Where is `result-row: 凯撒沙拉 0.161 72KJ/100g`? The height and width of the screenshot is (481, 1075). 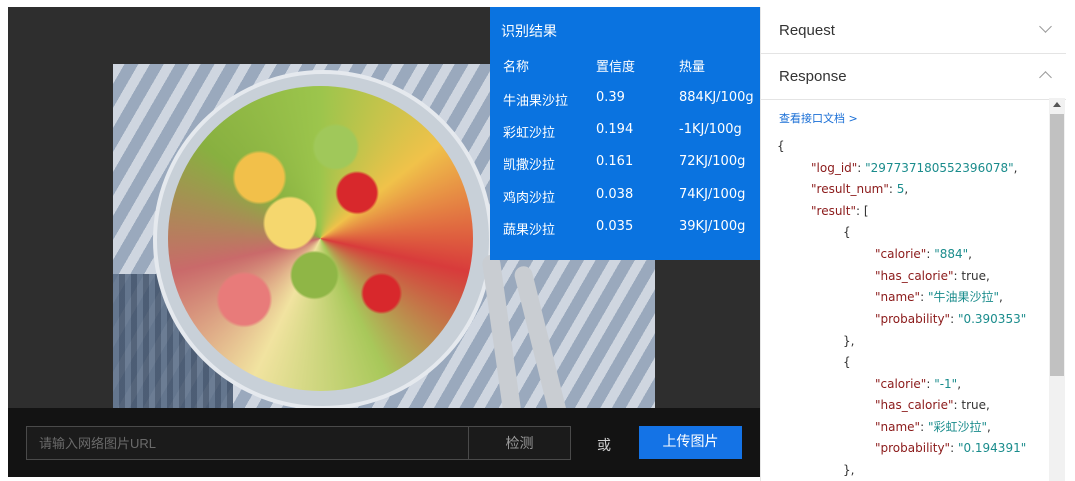 result-row: 凯撒沙拉 0.161 72KJ/100g is located at coordinates (630, 164).